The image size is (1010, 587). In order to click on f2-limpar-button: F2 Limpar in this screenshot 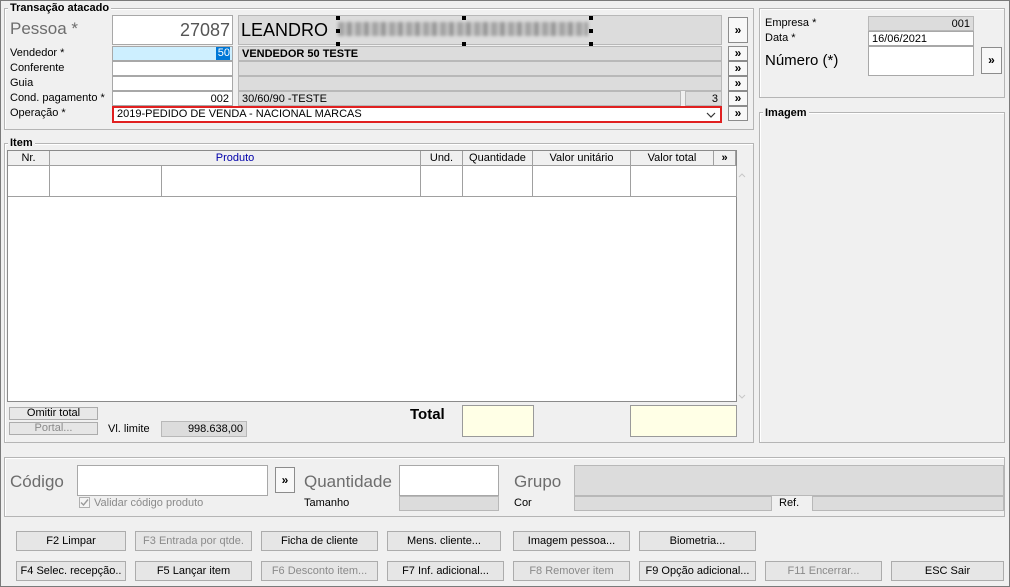, I will do `click(71, 541)`.